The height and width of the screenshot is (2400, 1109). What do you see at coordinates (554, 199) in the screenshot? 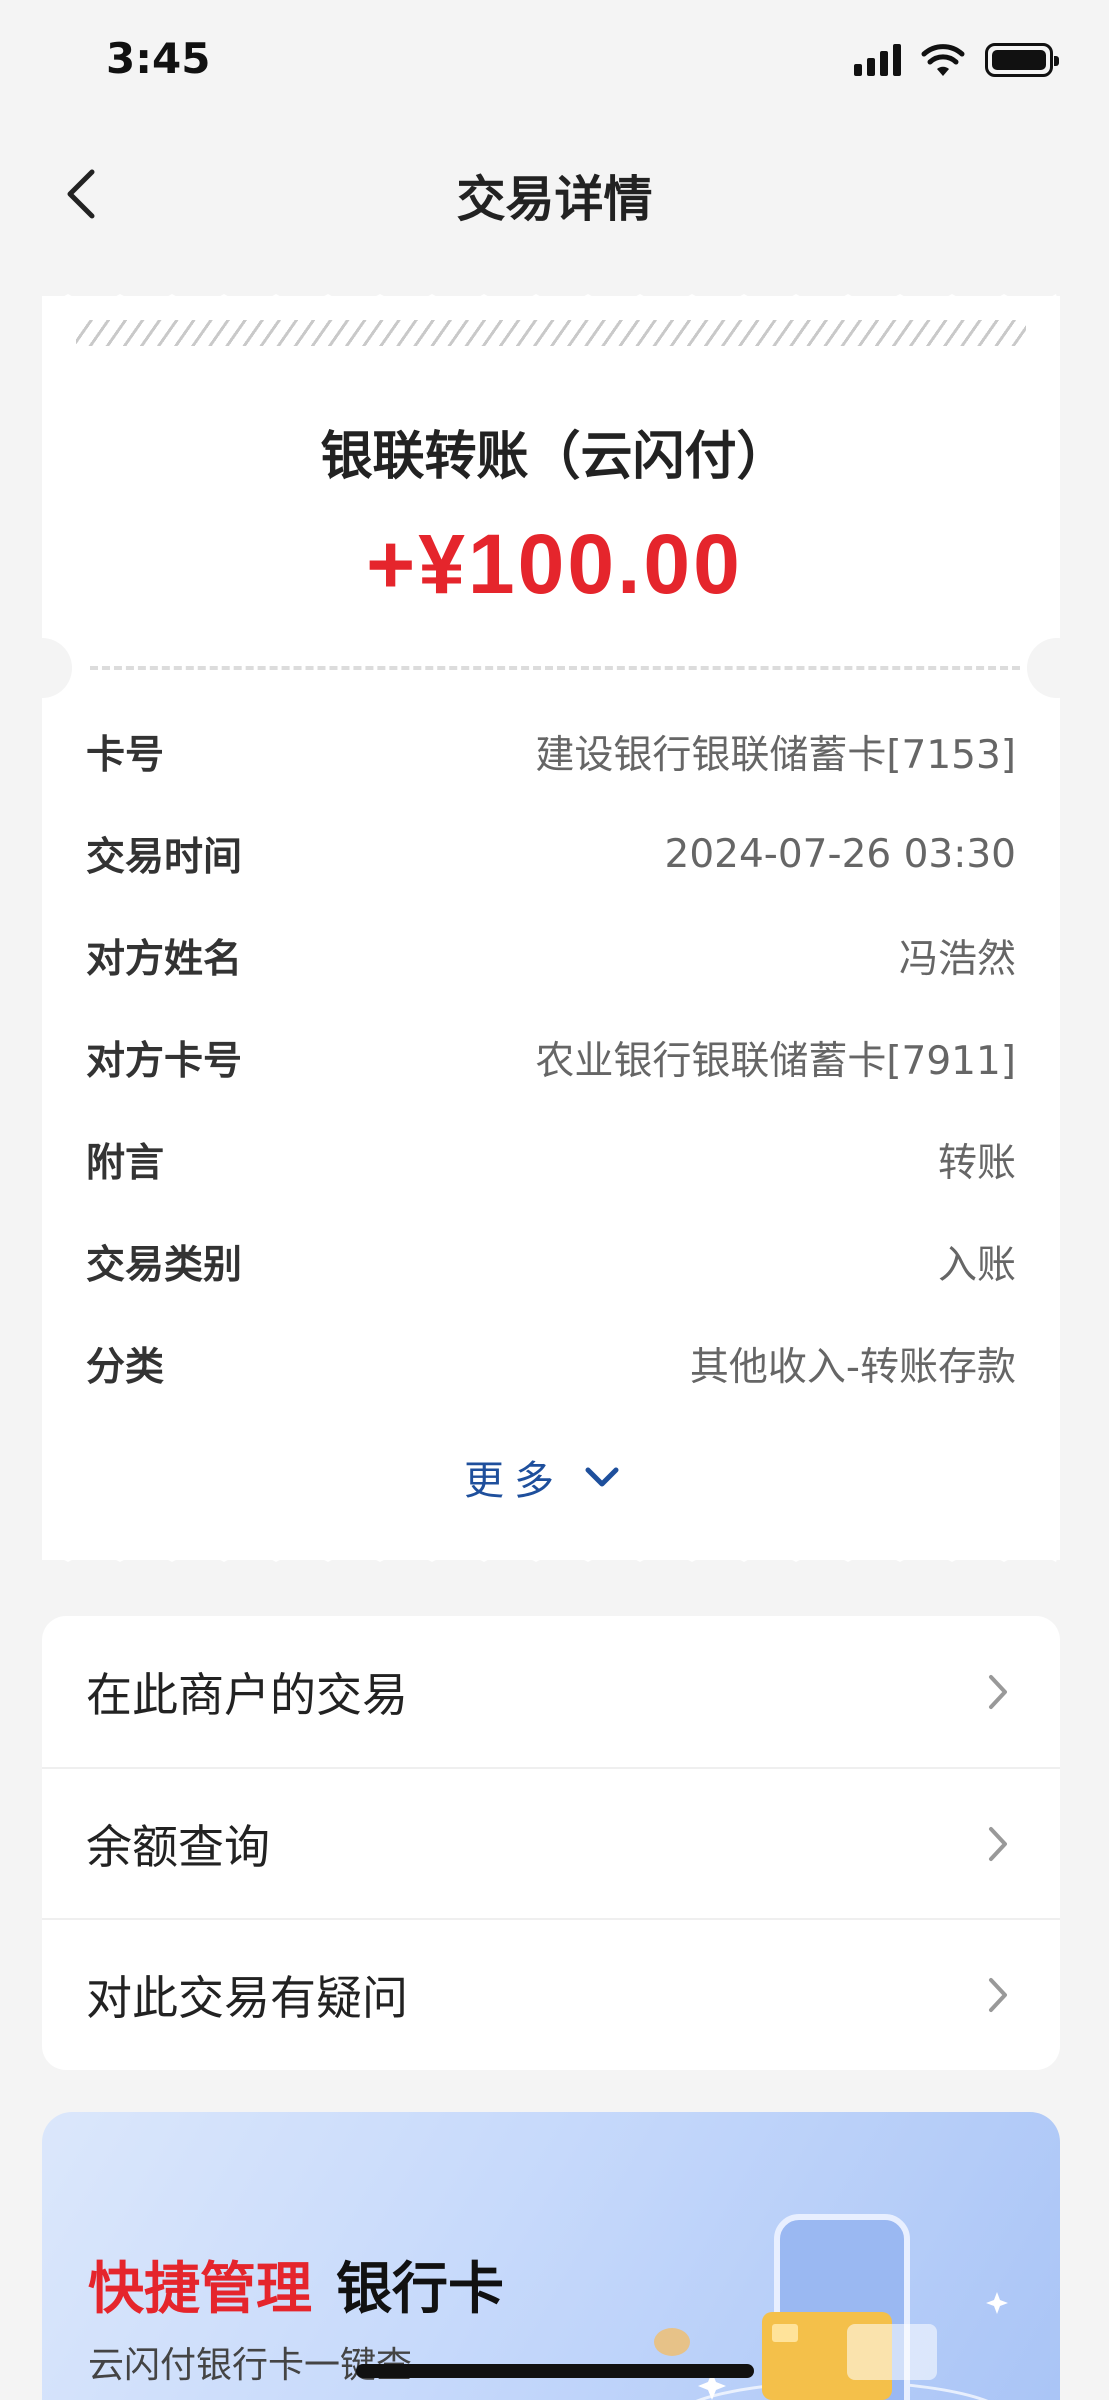
I see `page-title: 交易详情` at bounding box center [554, 199].